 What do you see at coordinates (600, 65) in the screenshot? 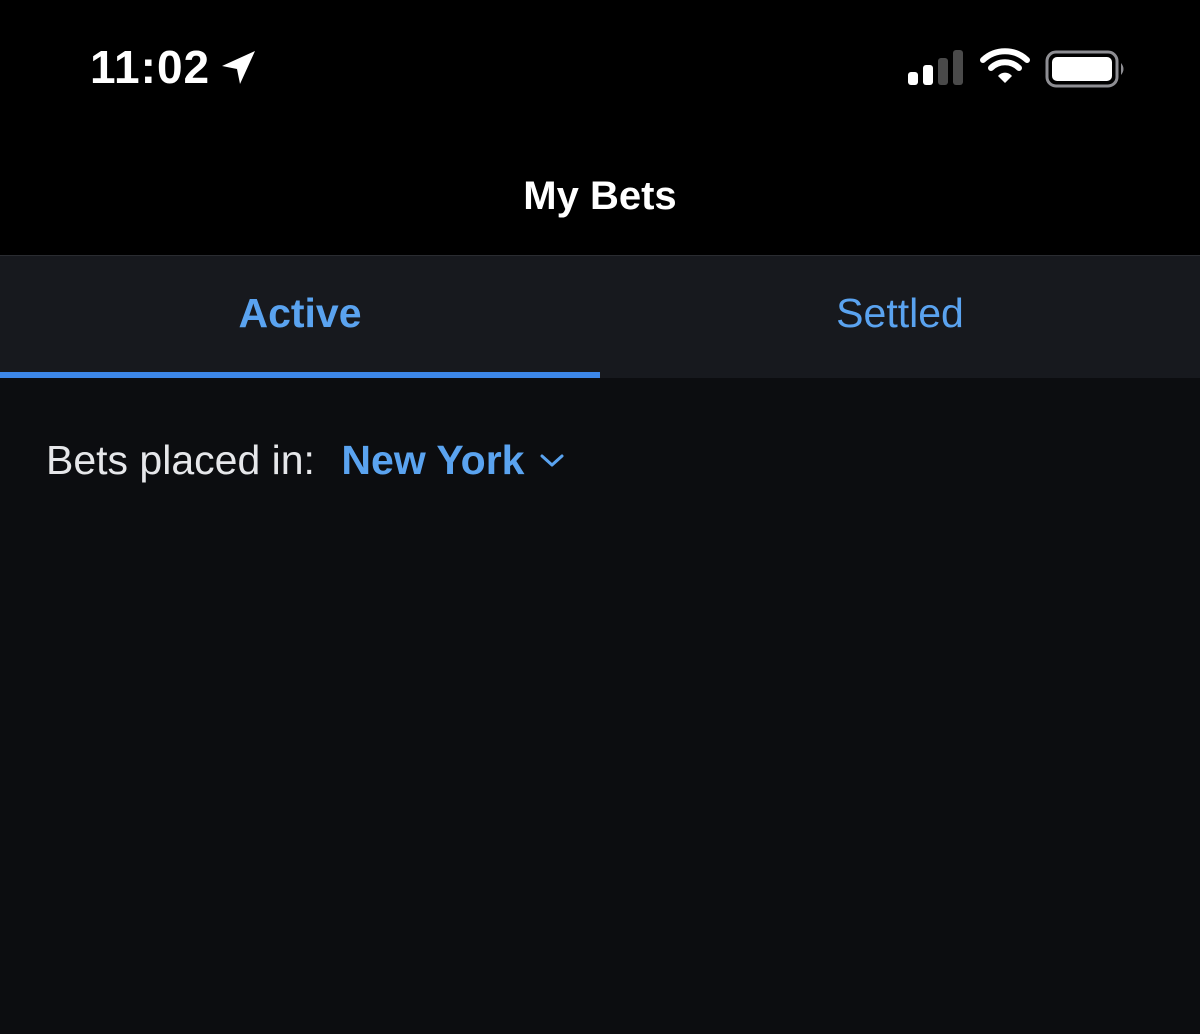
I see `status-bar: 11:02` at bounding box center [600, 65].